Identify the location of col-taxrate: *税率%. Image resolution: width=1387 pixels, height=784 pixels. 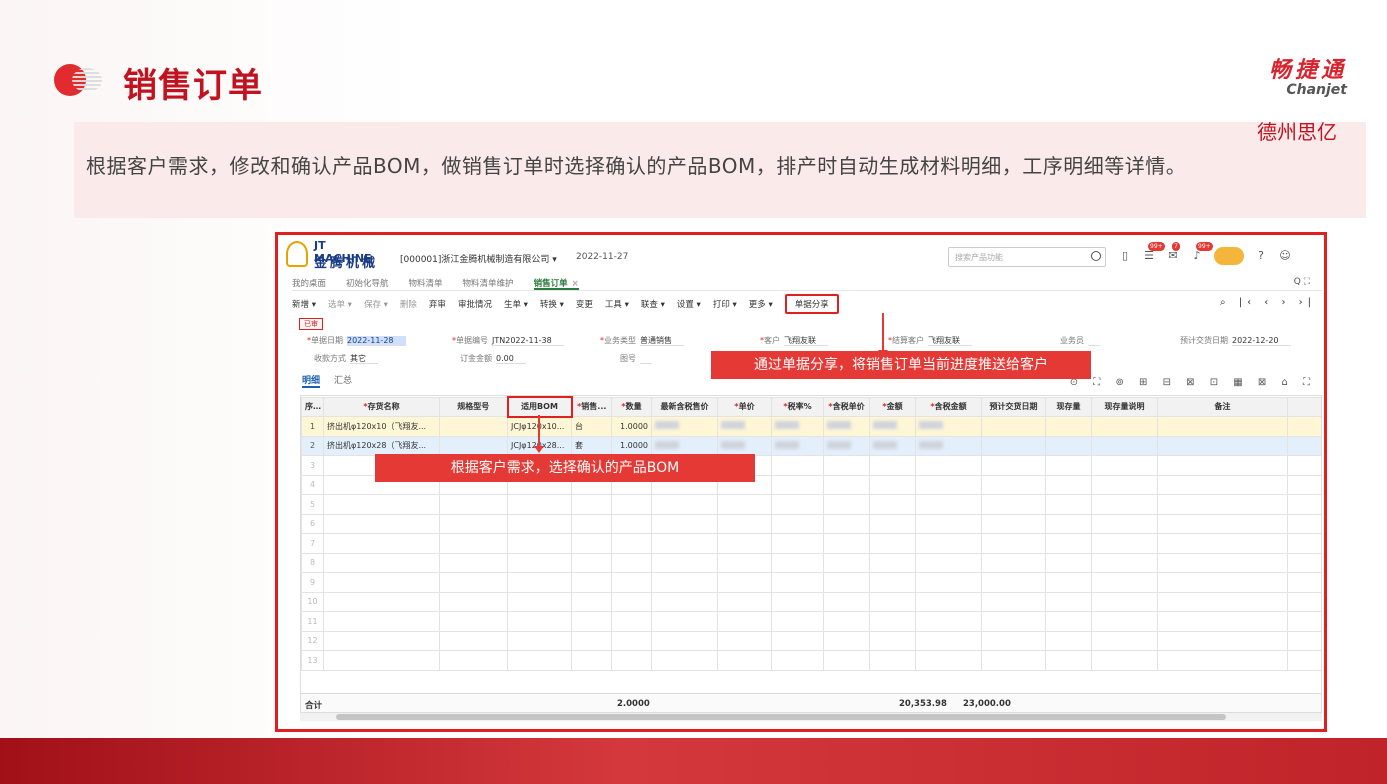
(797, 406).